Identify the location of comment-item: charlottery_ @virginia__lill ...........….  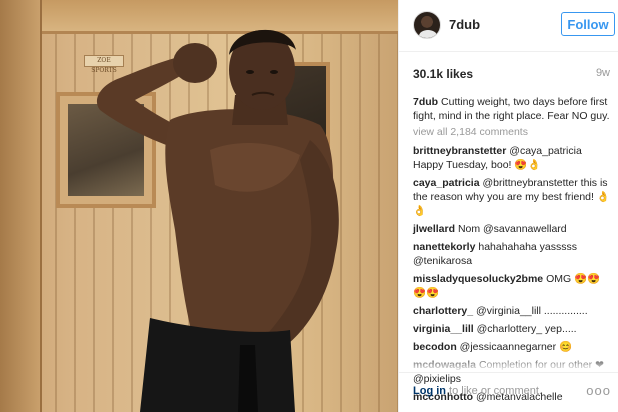
(513, 311).